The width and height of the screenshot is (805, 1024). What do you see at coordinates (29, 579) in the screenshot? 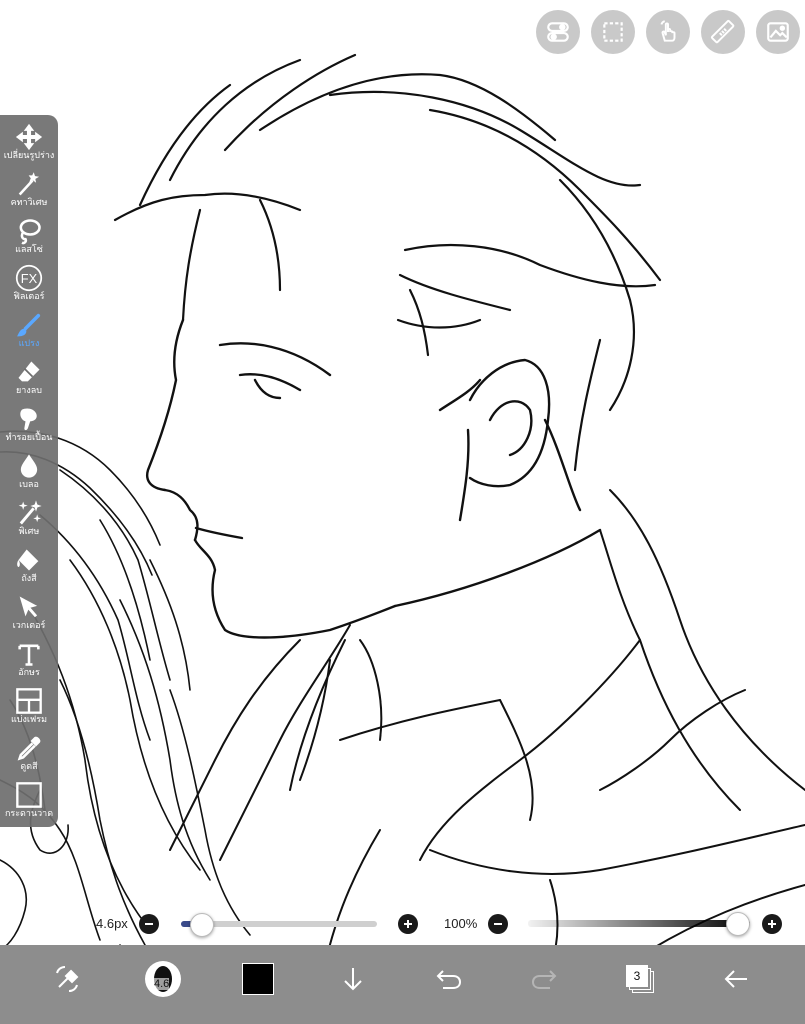
I see `tool-label: ถังสี` at bounding box center [29, 579].